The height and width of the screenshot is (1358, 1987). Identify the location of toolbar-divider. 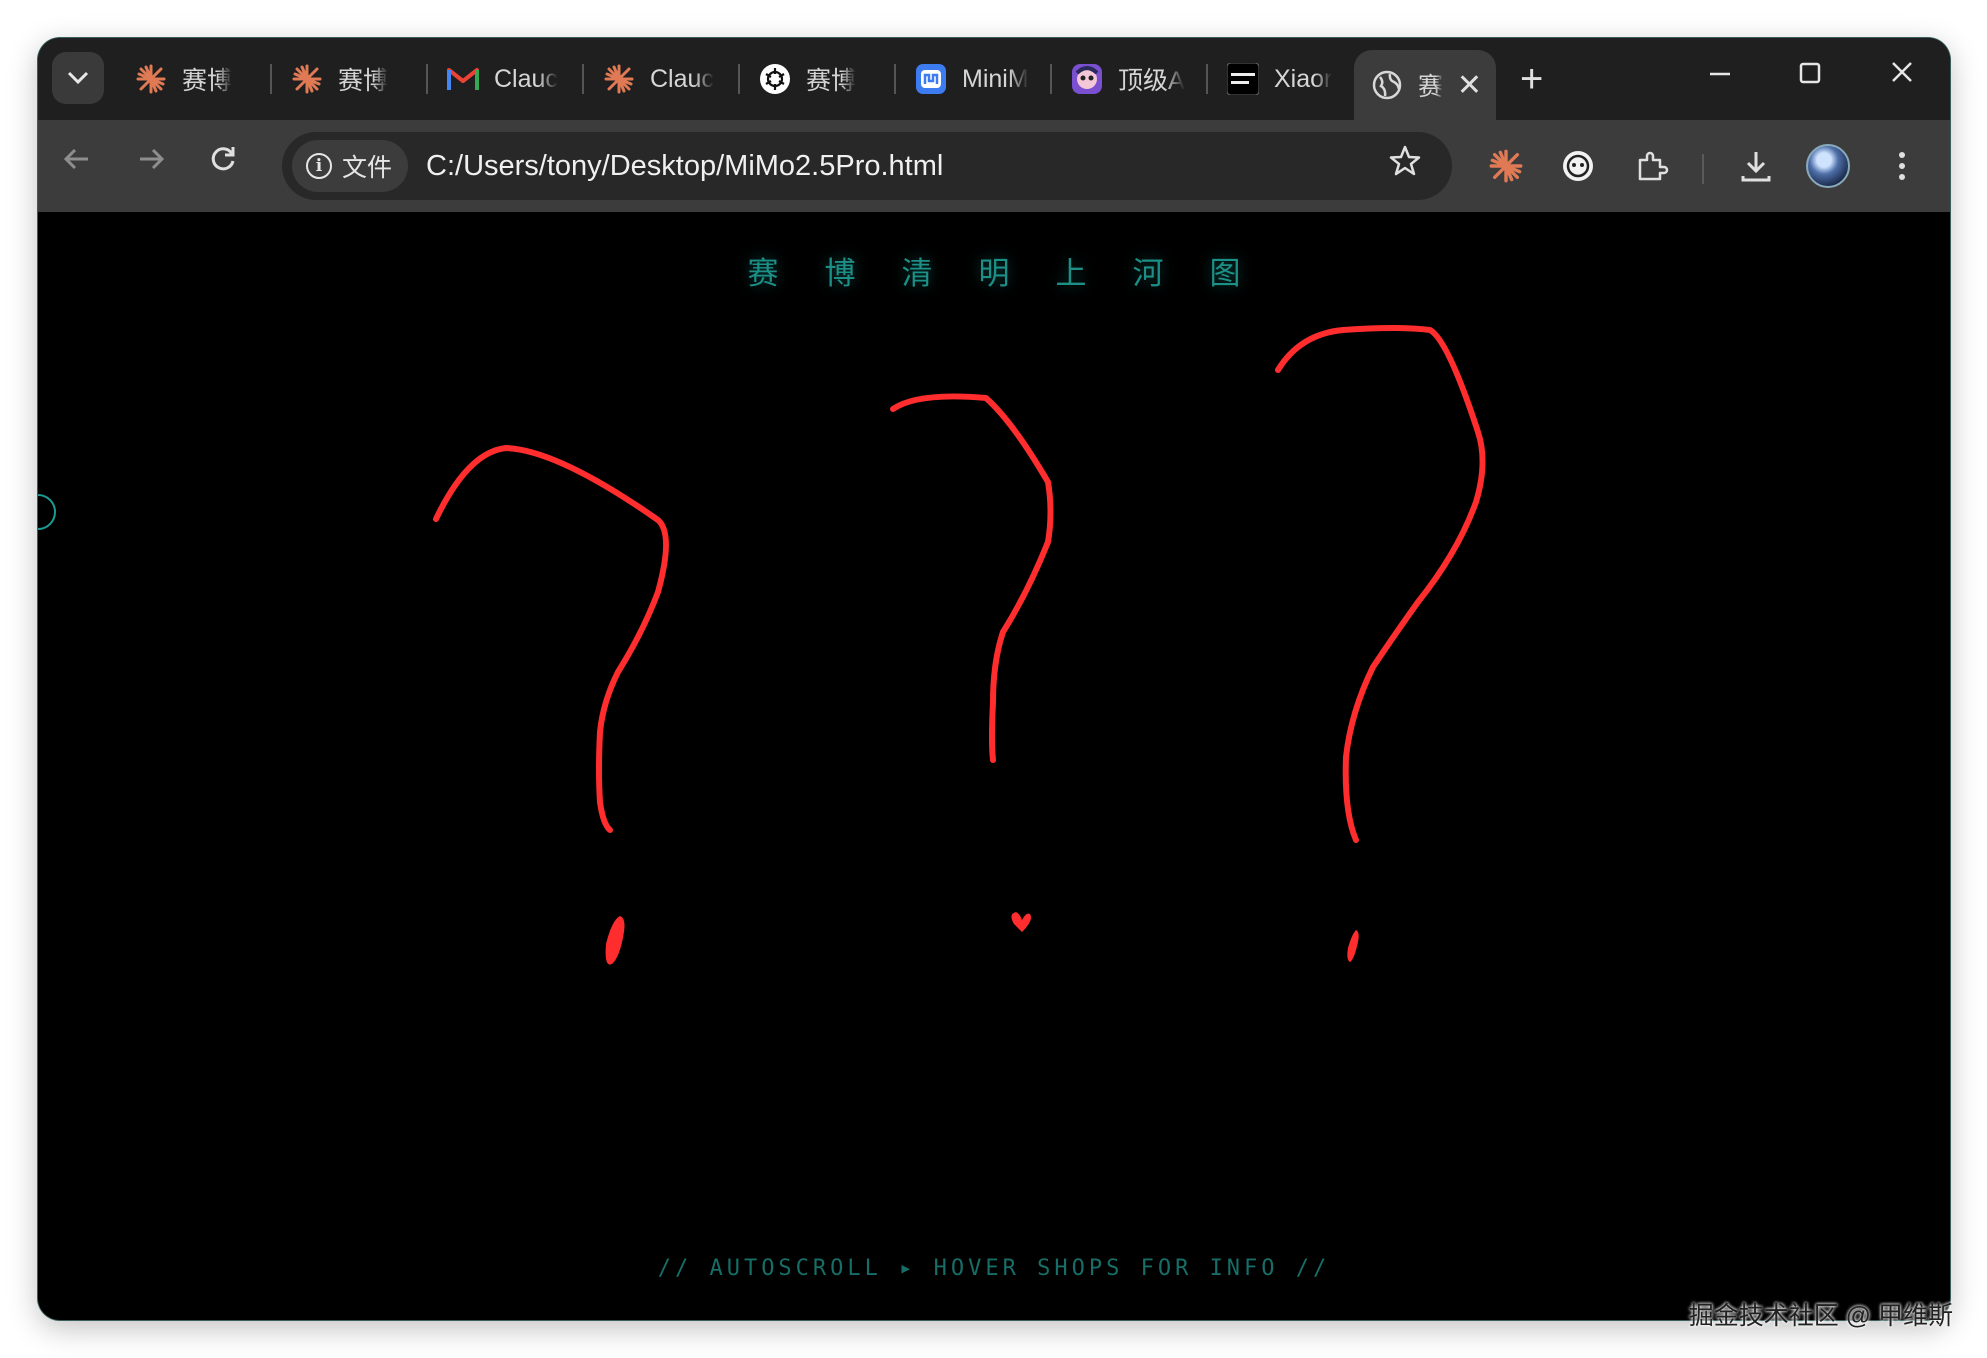
(1703, 169).